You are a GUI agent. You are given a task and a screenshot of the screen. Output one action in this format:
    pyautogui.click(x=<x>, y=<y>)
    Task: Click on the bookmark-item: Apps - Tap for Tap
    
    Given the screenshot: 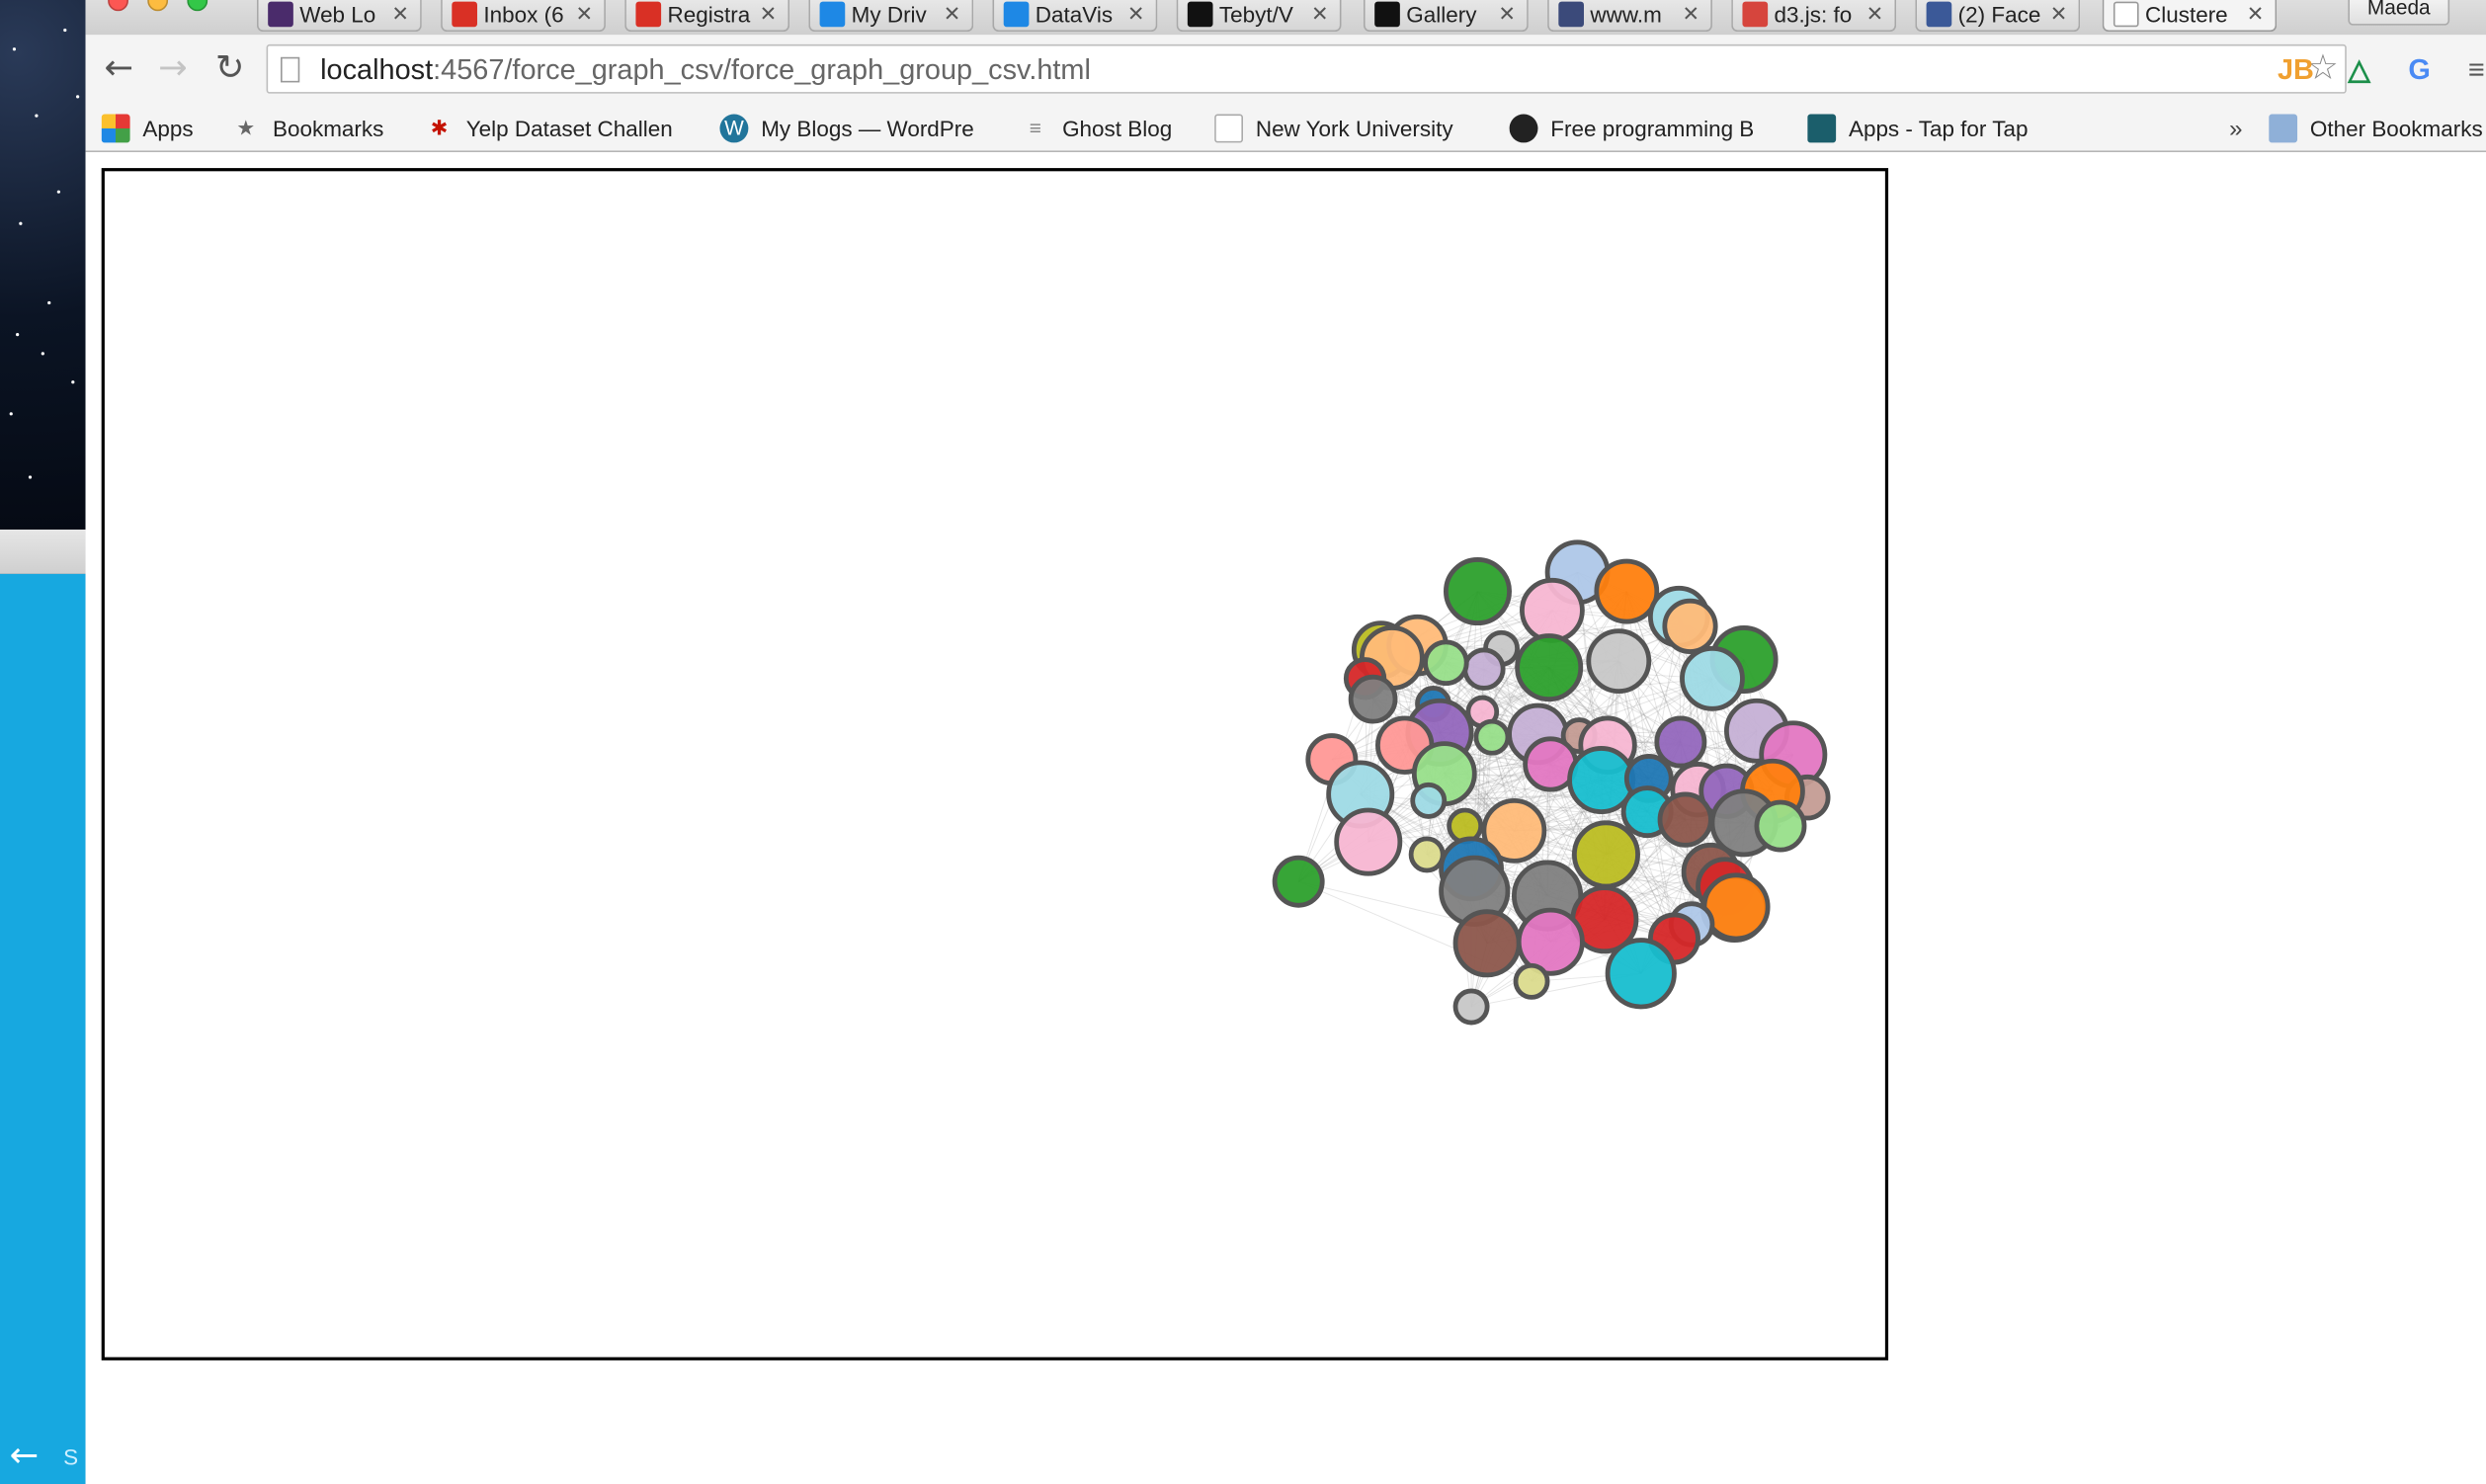 What is the action you would take?
    pyautogui.click(x=1917, y=128)
    